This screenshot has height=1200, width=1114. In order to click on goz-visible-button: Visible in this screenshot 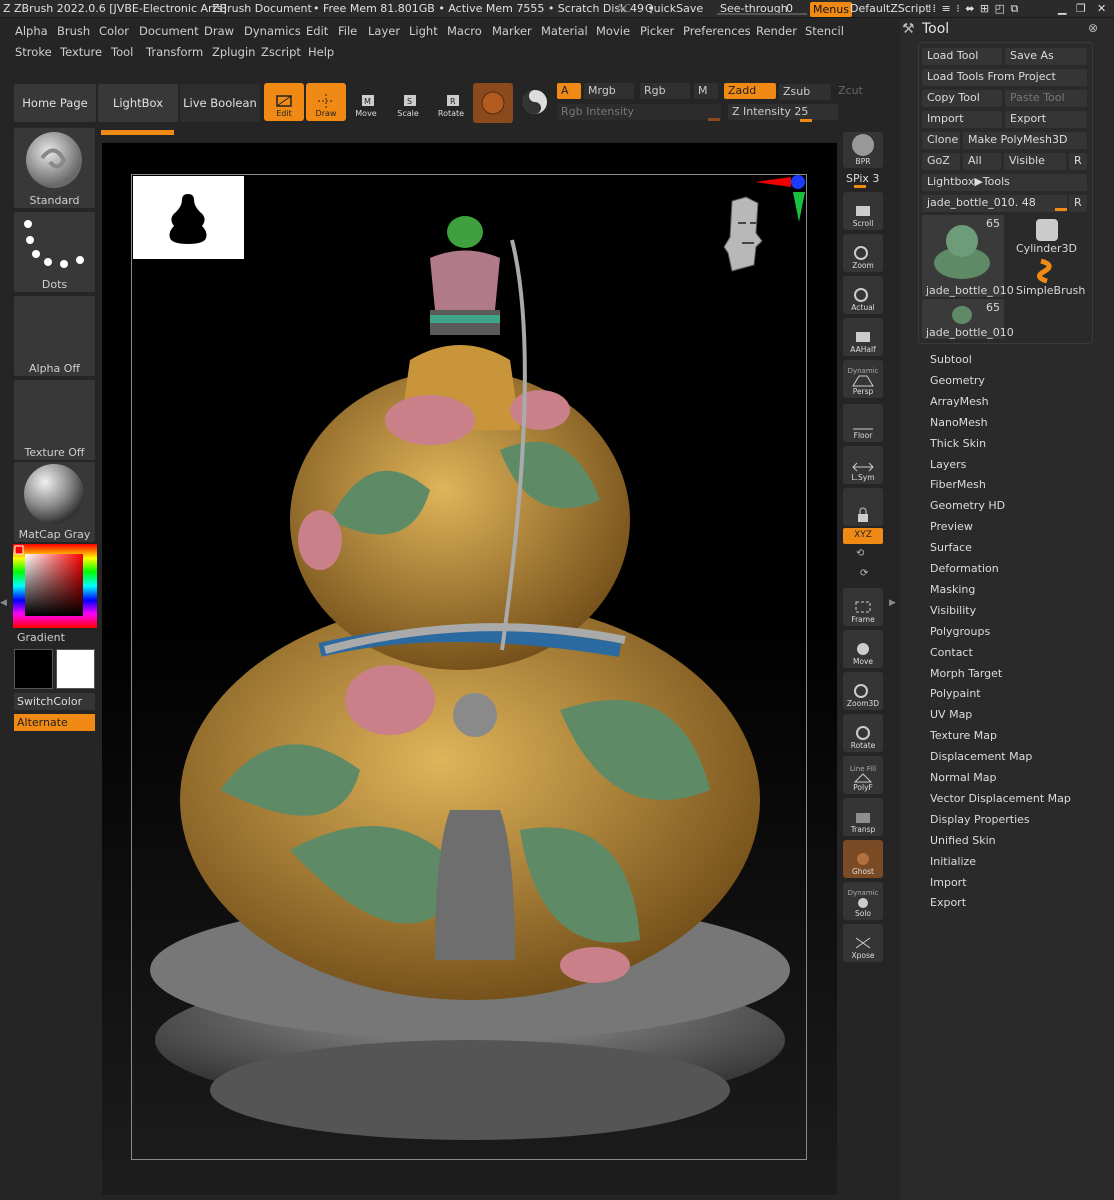, I will do `click(1035, 161)`.